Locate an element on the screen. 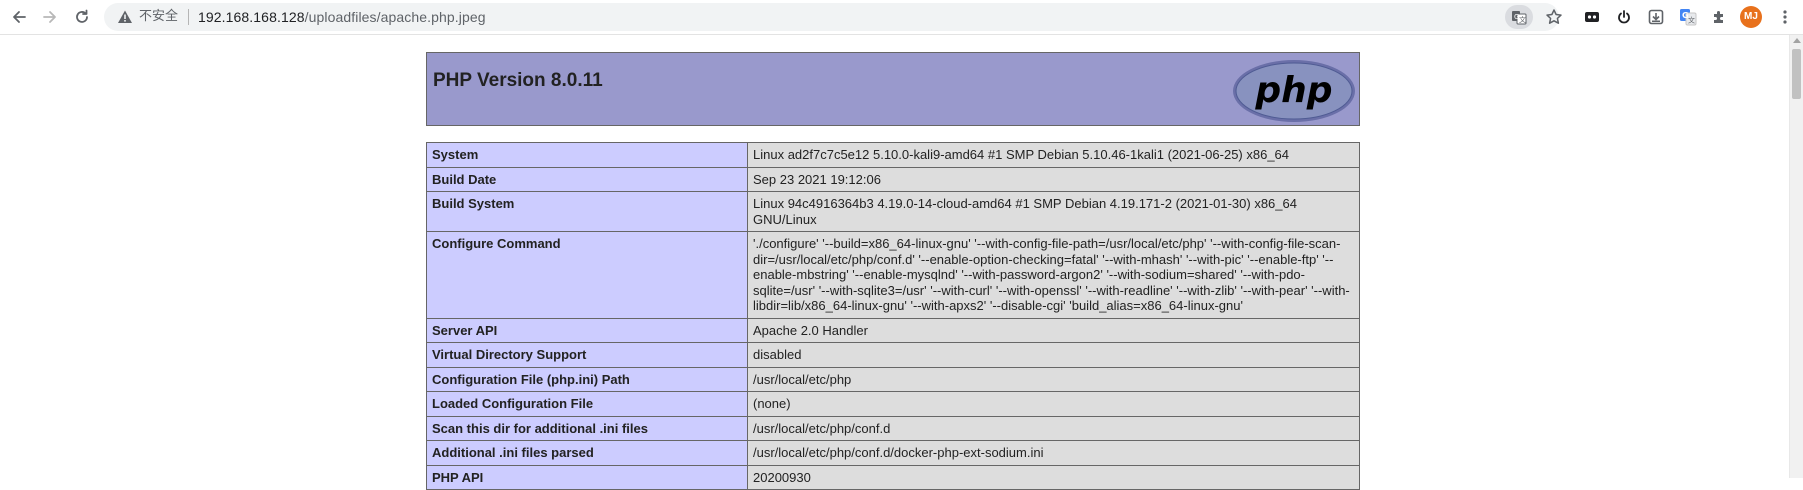  info-value: 20200930 is located at coordinates (1053, 477).